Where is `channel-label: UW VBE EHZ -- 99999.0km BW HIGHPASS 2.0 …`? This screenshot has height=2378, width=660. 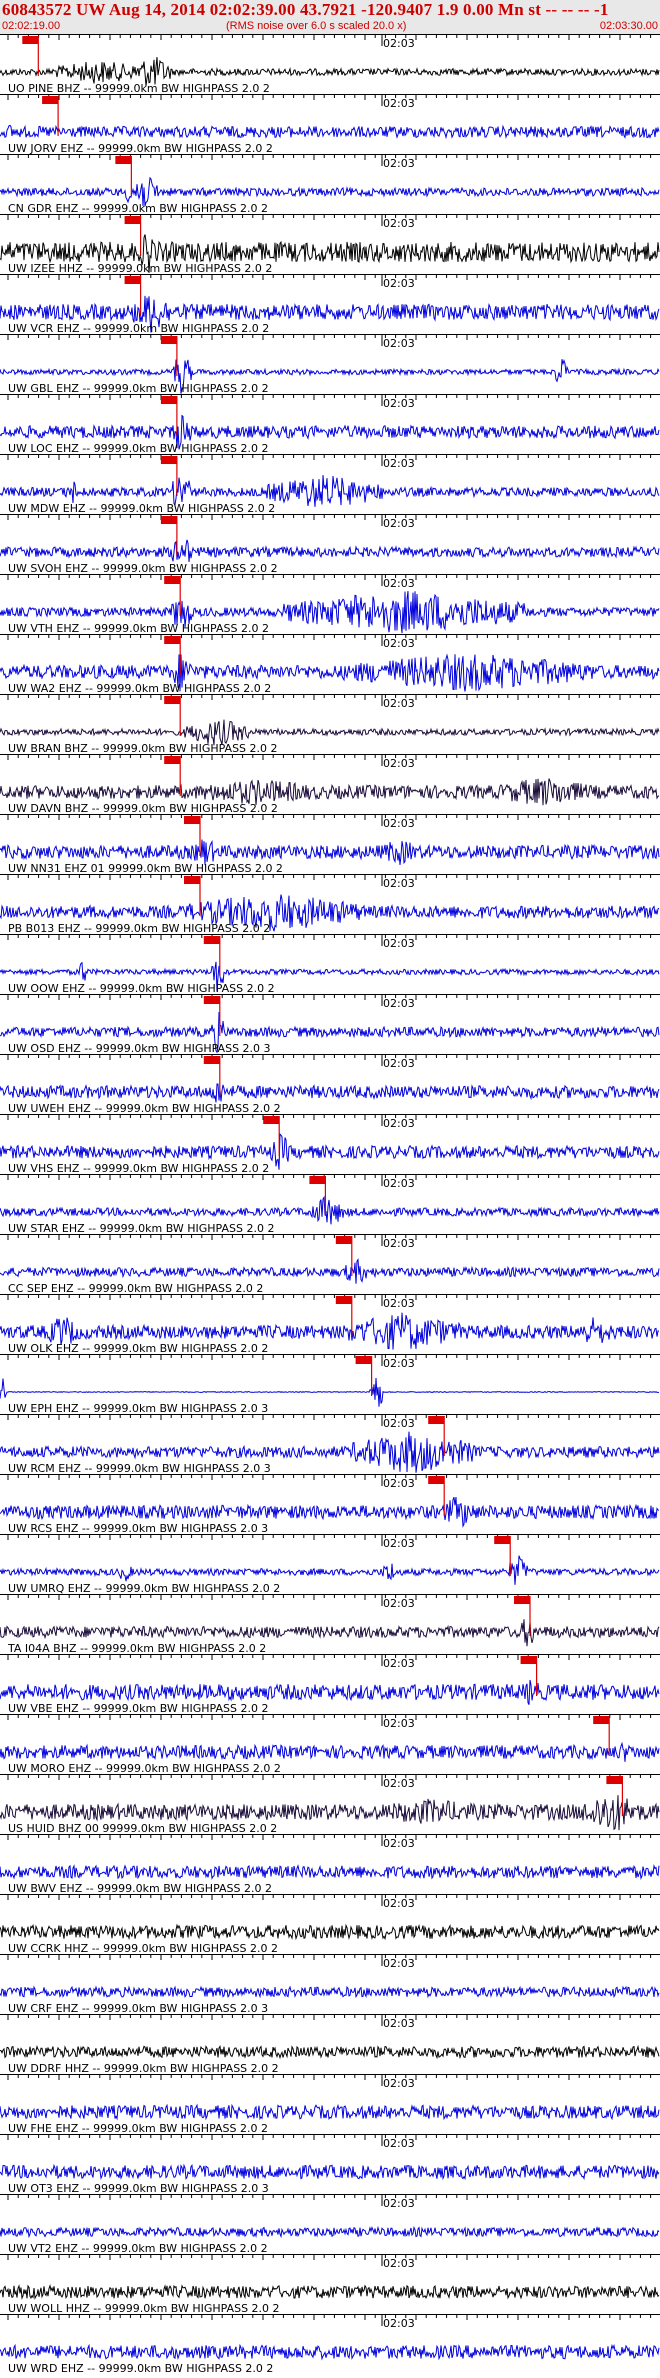 channel-label: UW VBE EHZ -- 99999.0km BW HIGHPASS 2.0 … is located at coordinates (138, 1708).